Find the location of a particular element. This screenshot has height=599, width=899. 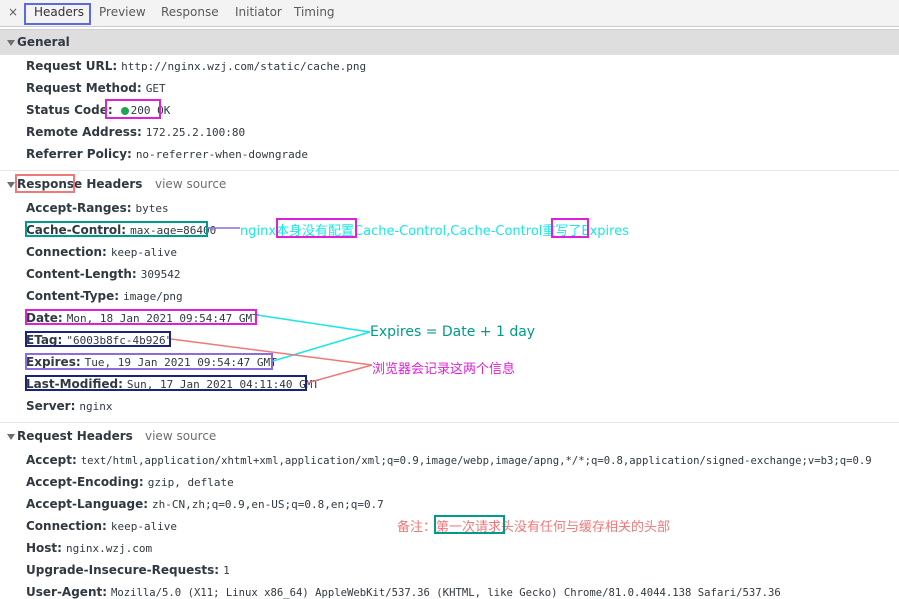

annotation-connectors is located at coordinates (271, 305).